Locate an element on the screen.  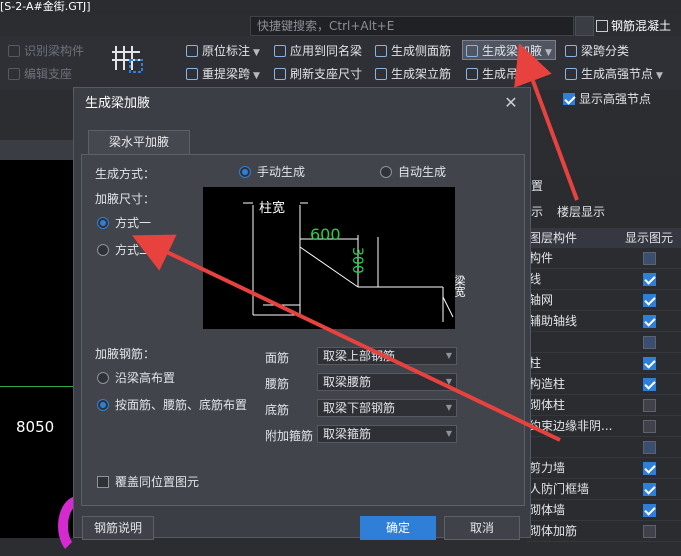
span-icon is located at coordinates (192, 74).